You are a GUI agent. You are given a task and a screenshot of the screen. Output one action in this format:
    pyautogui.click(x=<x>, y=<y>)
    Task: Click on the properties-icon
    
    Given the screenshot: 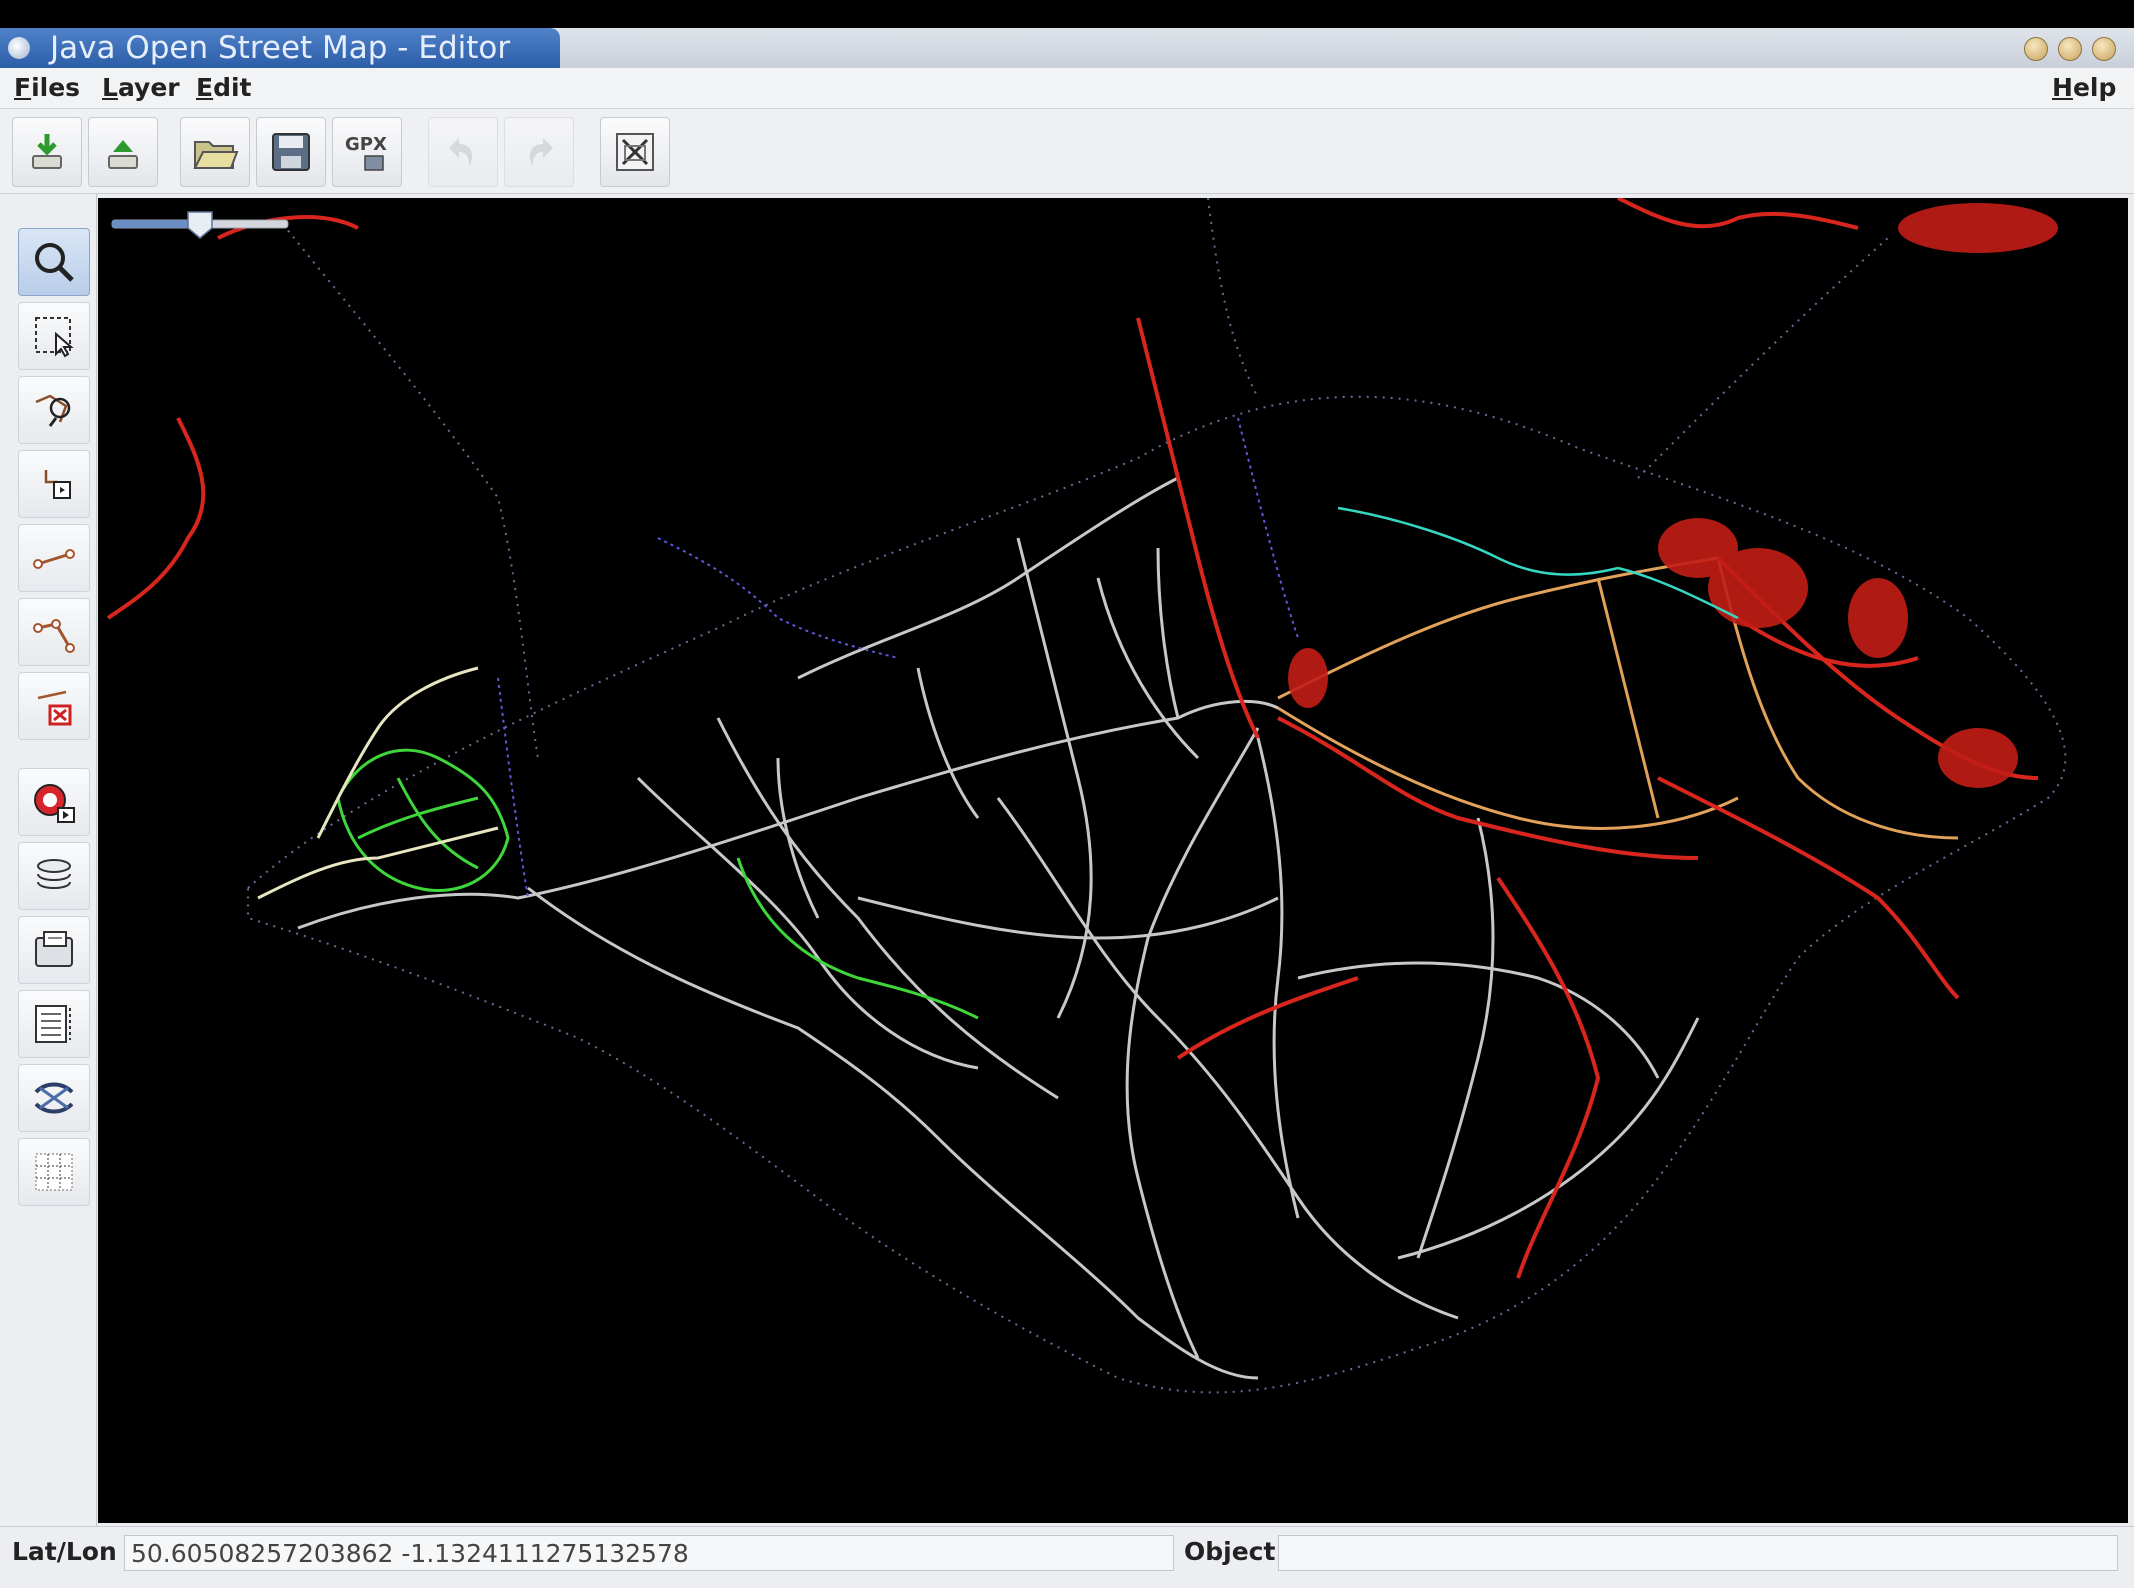 What is the action you would take?
    pyautogui.click(x=54, y=949)
    